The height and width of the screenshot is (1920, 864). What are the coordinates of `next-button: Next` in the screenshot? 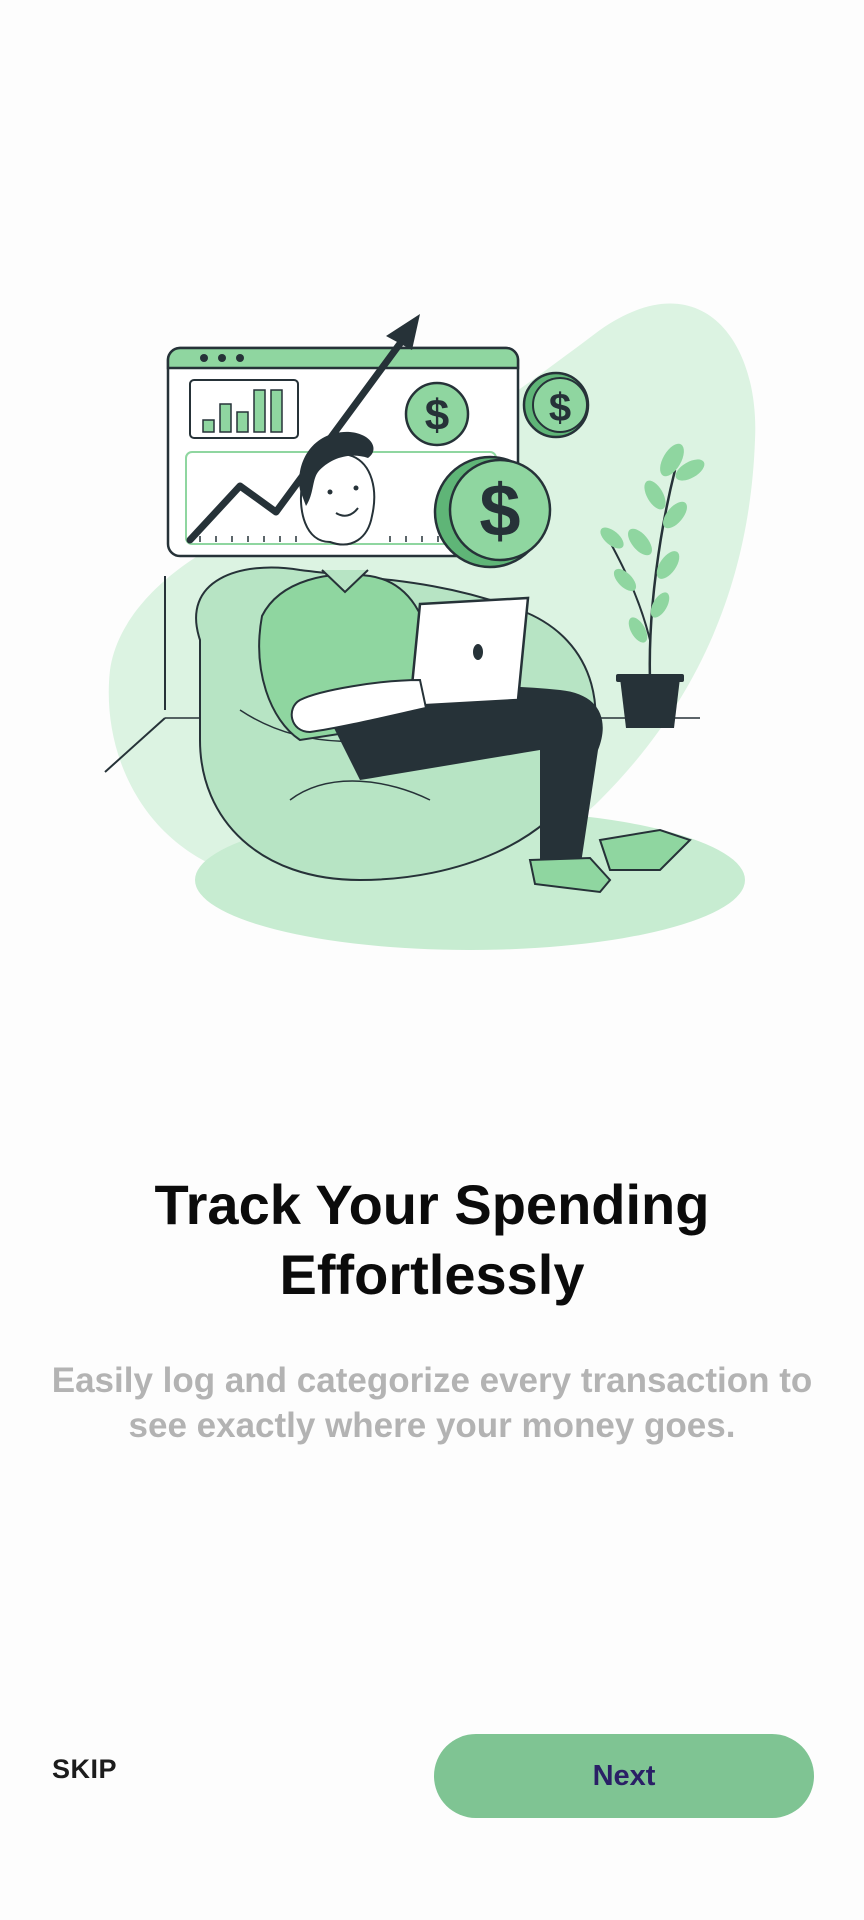 It's located at (624, 1776).